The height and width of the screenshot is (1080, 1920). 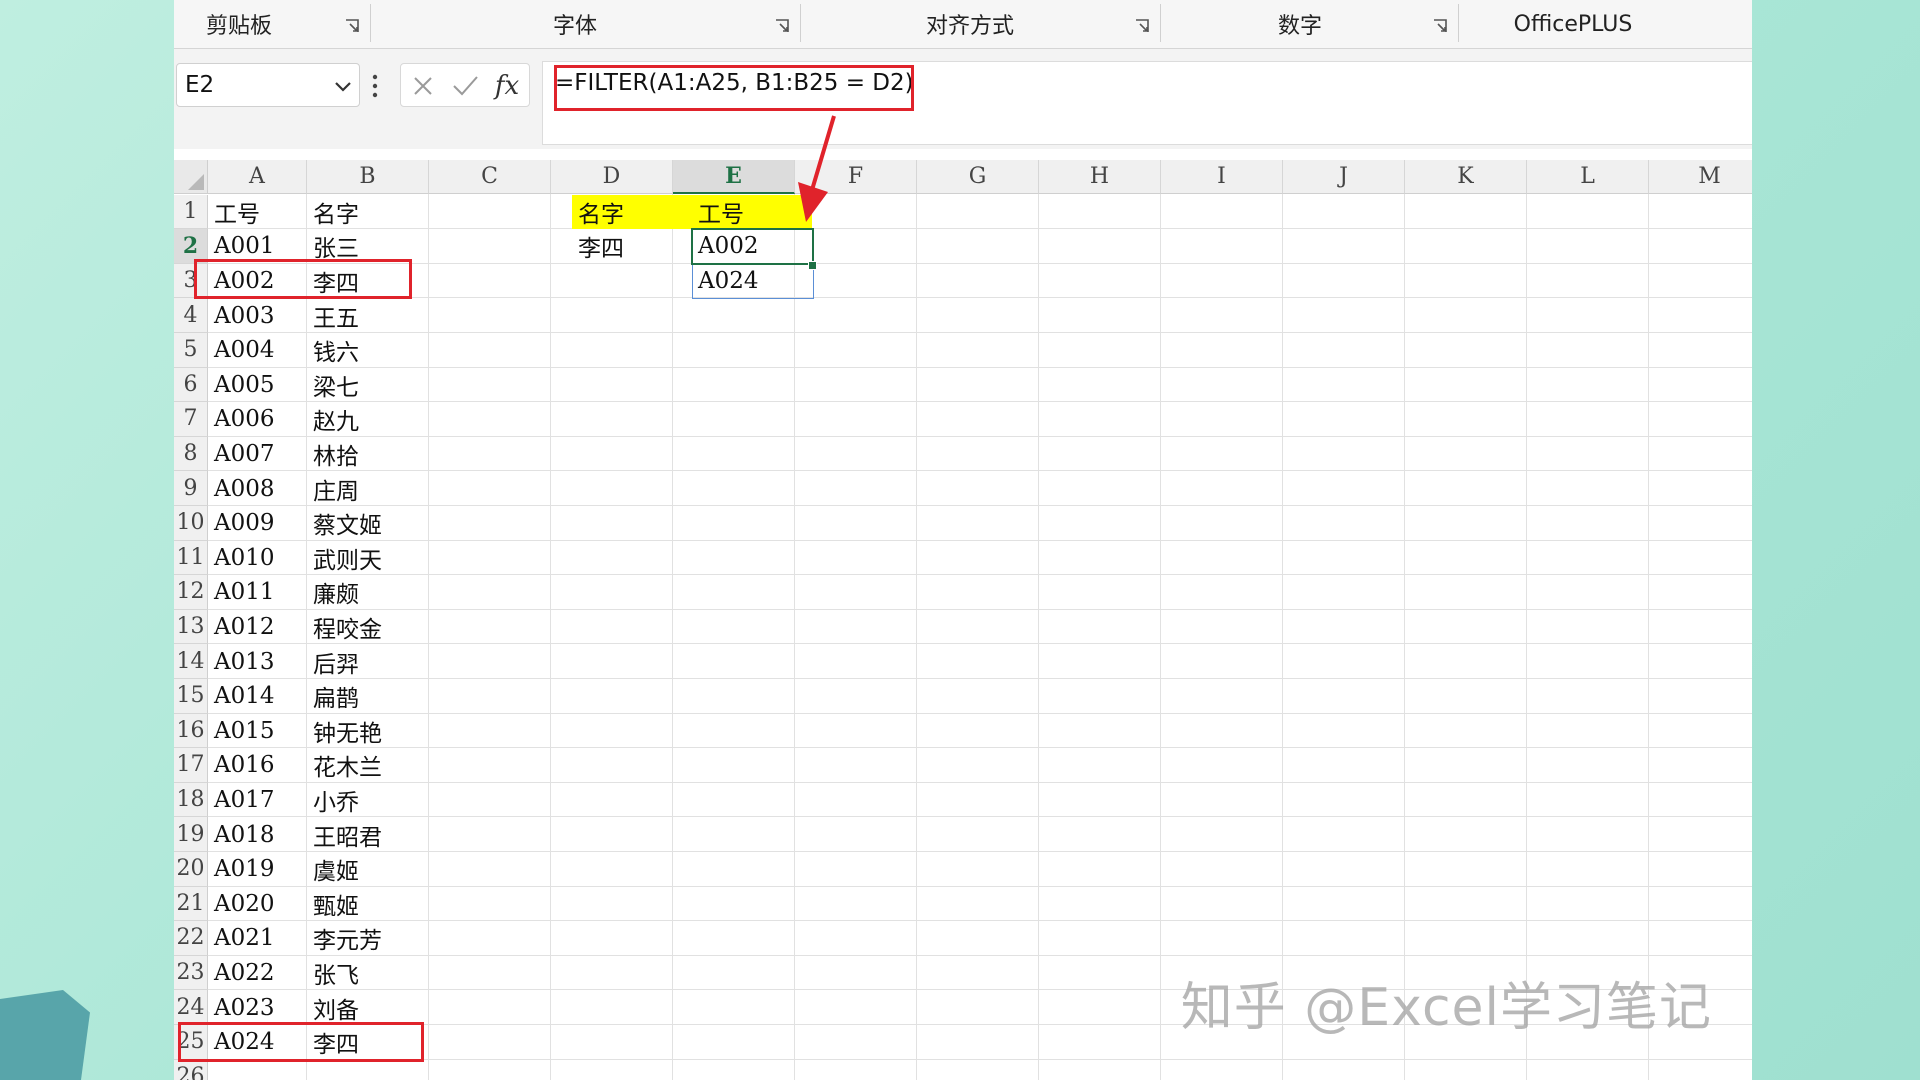 What do you see at coordinates (1222, 177) in the screenshot?
I see `column-header-i: I` at bounding box center [1222, 177].